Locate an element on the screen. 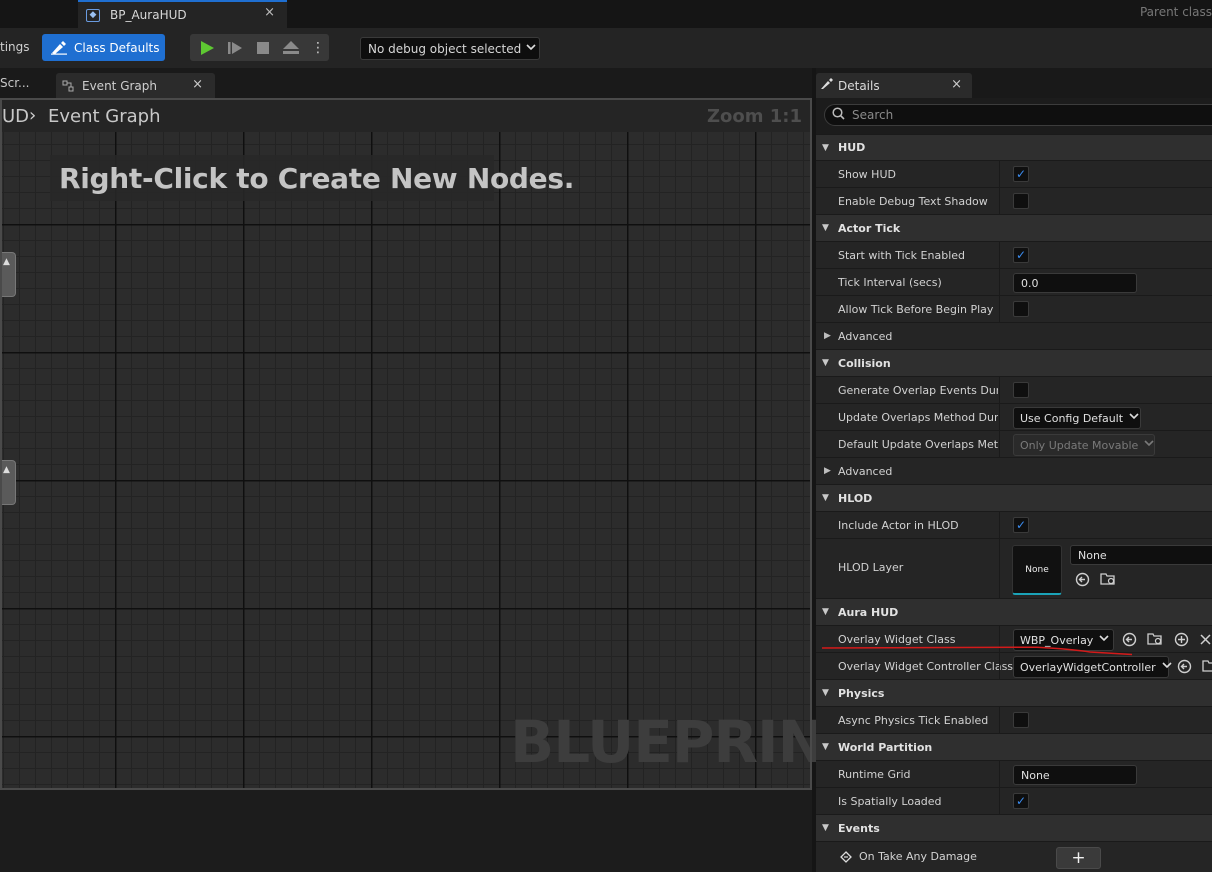 The height and width of the screenshot is (872, 1212). enable-debug-text-shadow-checkbox is located at coordinates (1021, 201).